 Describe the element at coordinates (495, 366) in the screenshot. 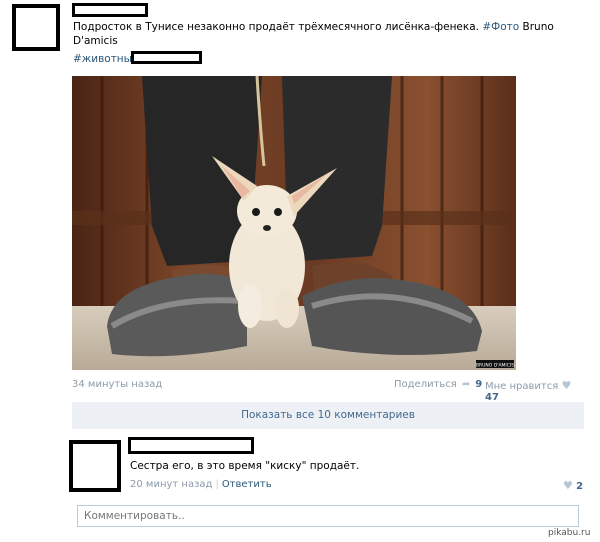

I see `photo-credit: BRUNO D'AMICIS` at that location.